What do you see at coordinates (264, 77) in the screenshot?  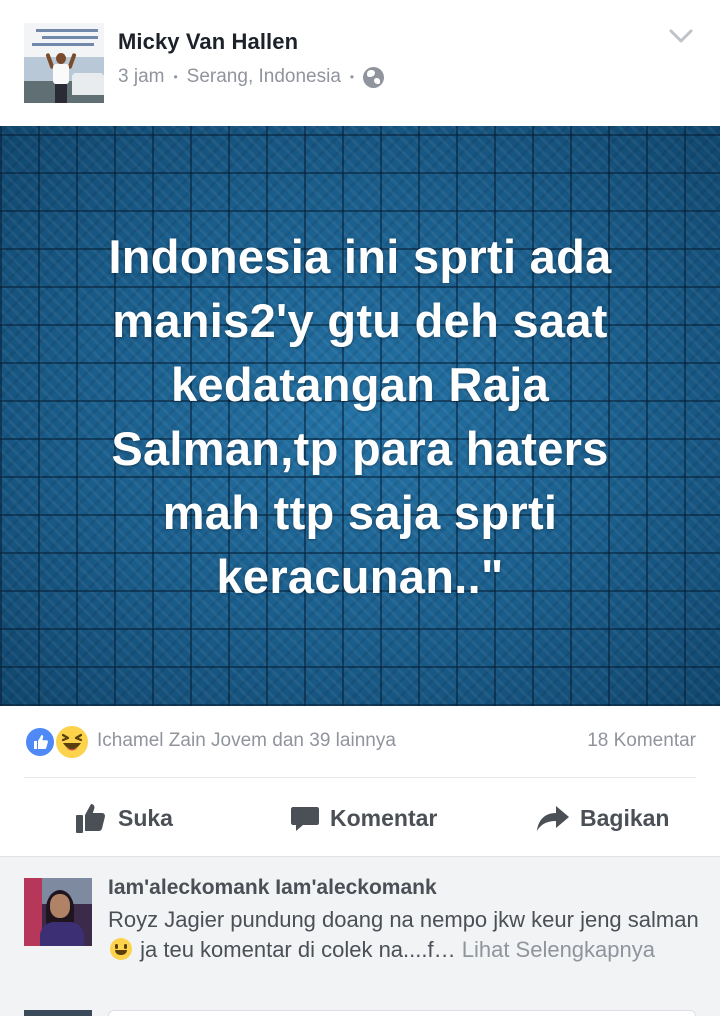 I see `post-location: Serang, Indonesia` at bounding box center [264, 77].